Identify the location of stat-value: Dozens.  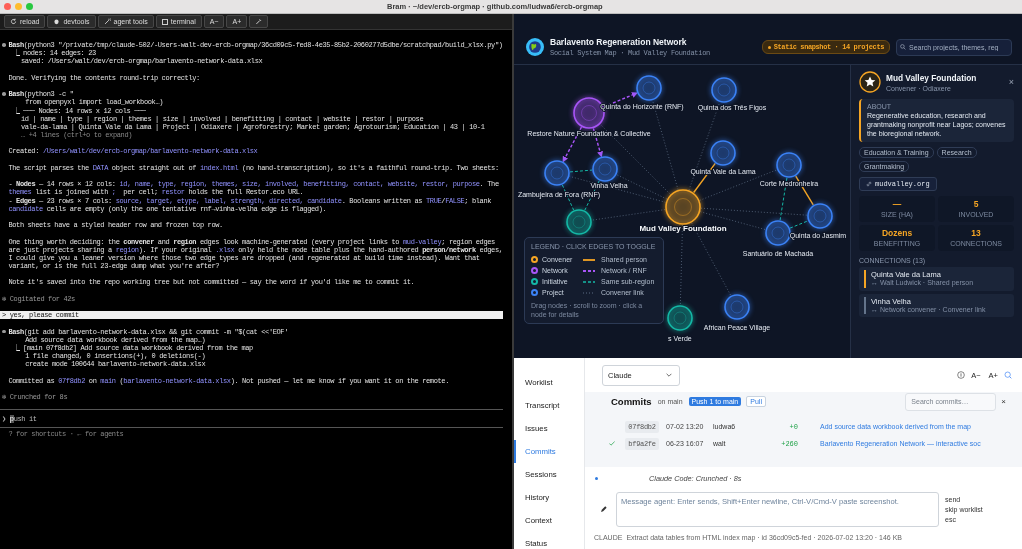
(897, 233).